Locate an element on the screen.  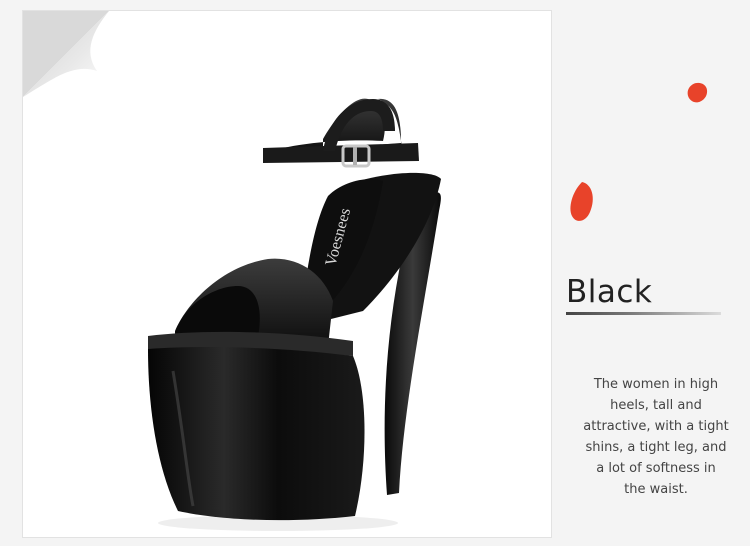
color-name-heading: Black is located at coordinates (609, 292).